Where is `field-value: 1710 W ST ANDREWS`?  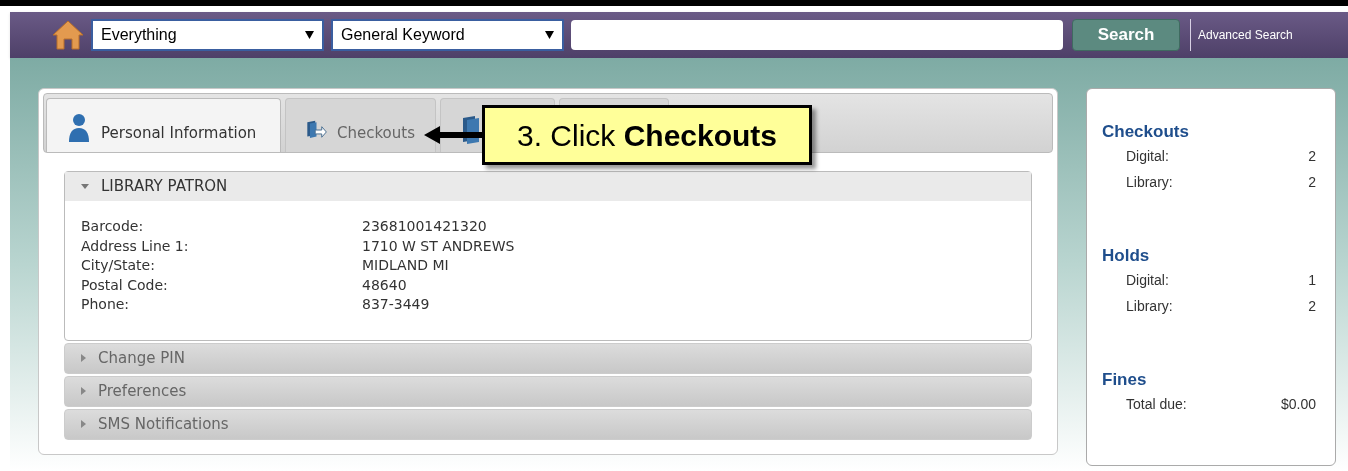 field-value: 1710 W ST ANDREWS is located at coordinates (438, 246).